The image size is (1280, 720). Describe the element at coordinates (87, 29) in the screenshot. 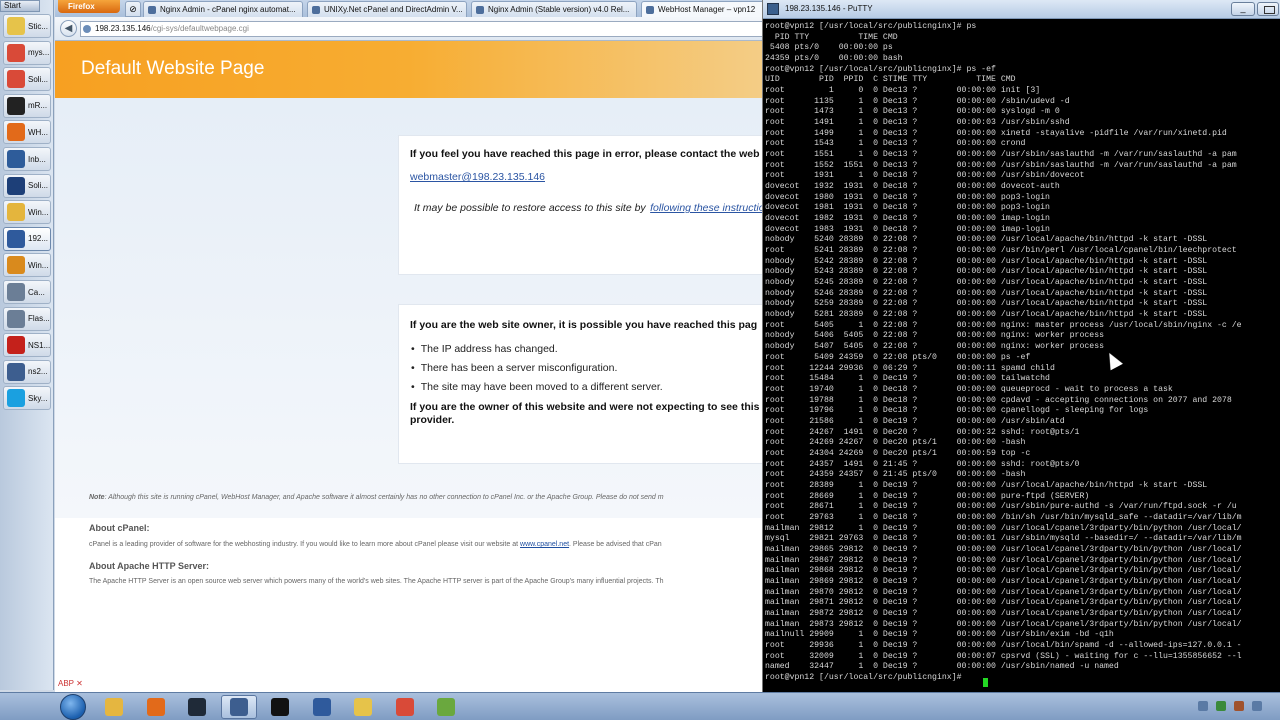

I see `site-identity-icon` at that location.